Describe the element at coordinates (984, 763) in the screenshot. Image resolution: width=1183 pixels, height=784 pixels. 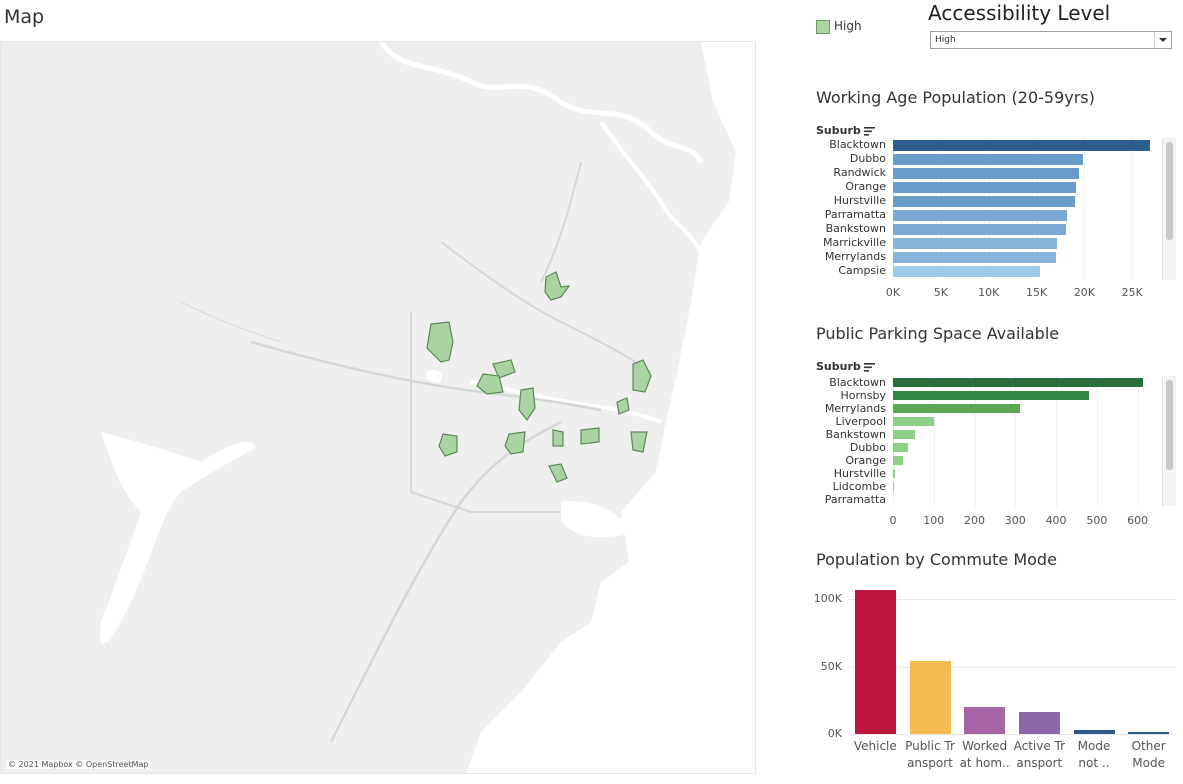
I see `commute-category-line: at hom..` at that location.